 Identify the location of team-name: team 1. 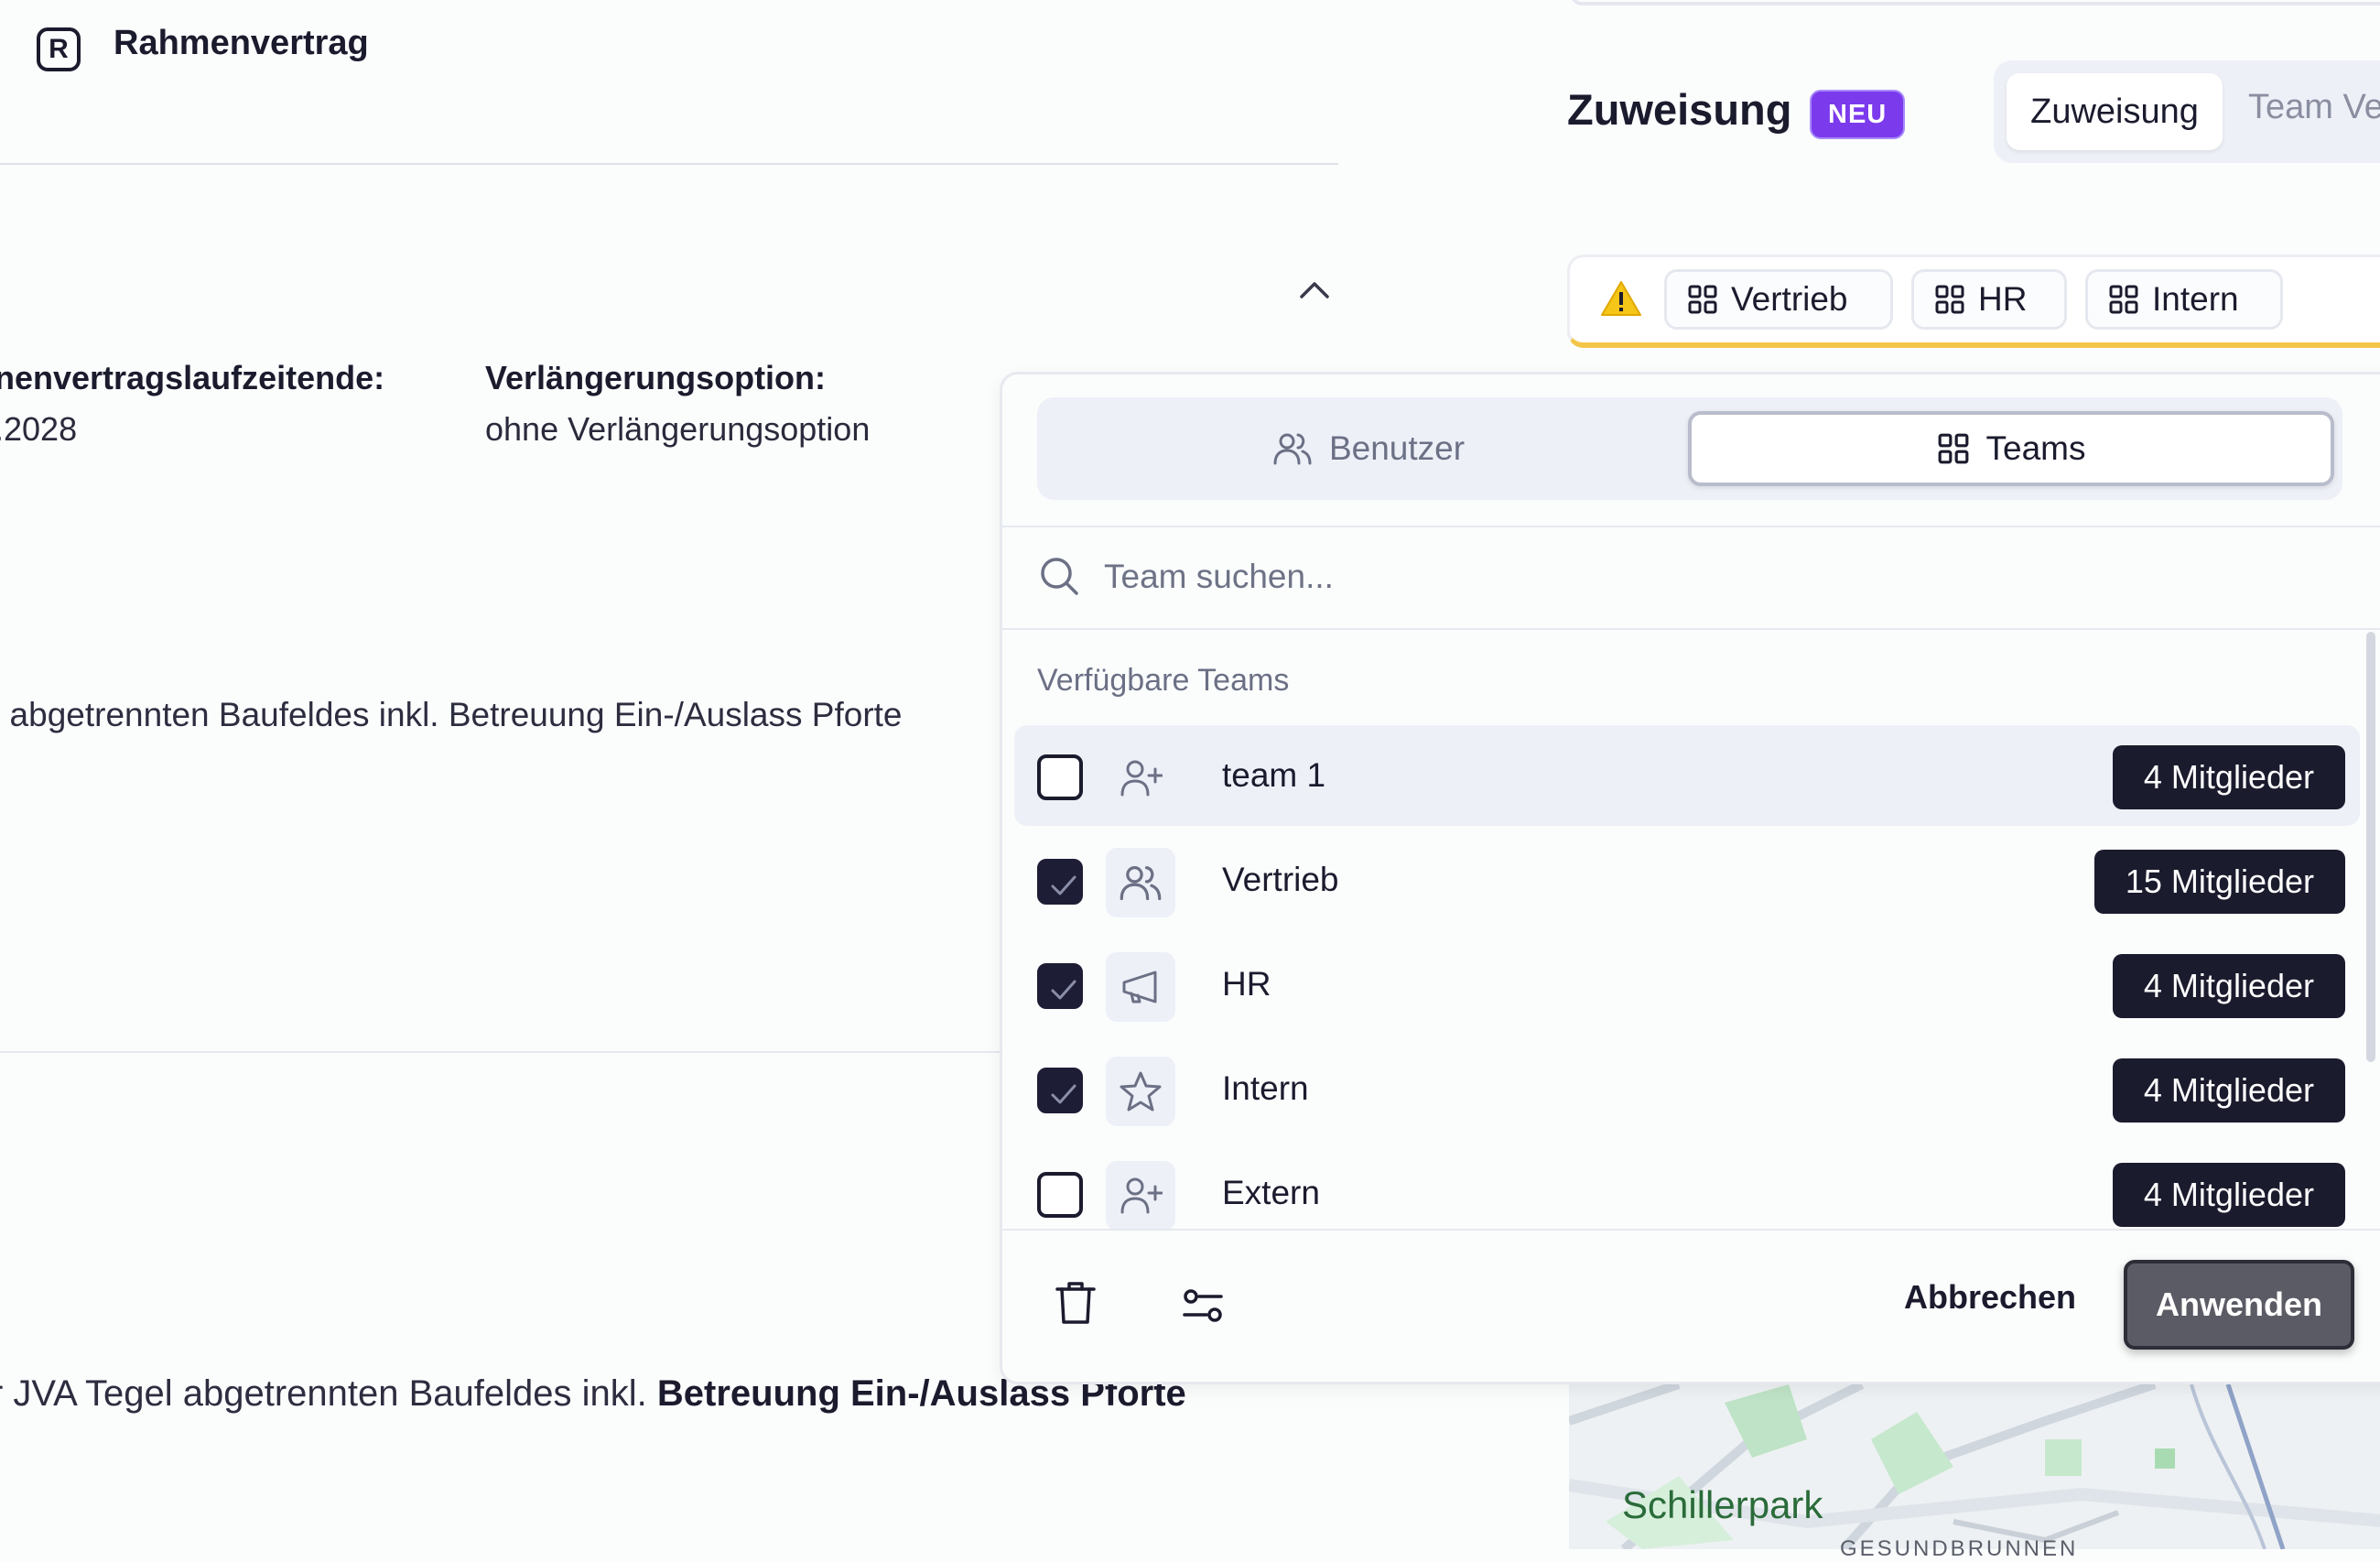
(1274, 775).